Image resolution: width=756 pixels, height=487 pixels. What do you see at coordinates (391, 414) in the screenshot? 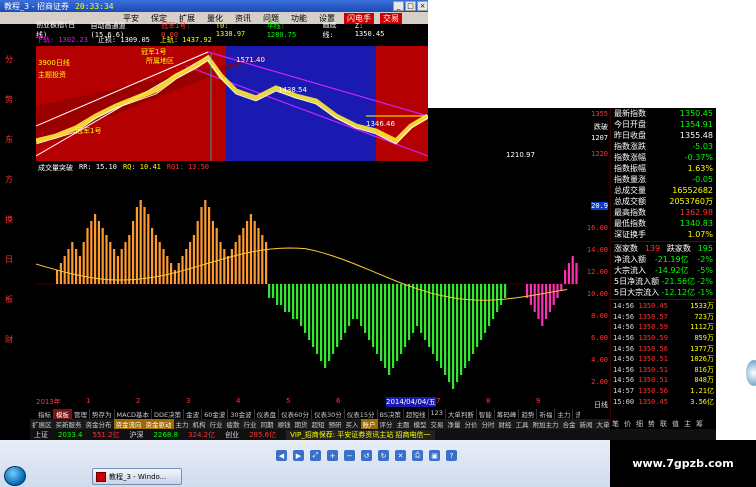
I see `tab-13: BS决策` at bounding box center [391, 414].